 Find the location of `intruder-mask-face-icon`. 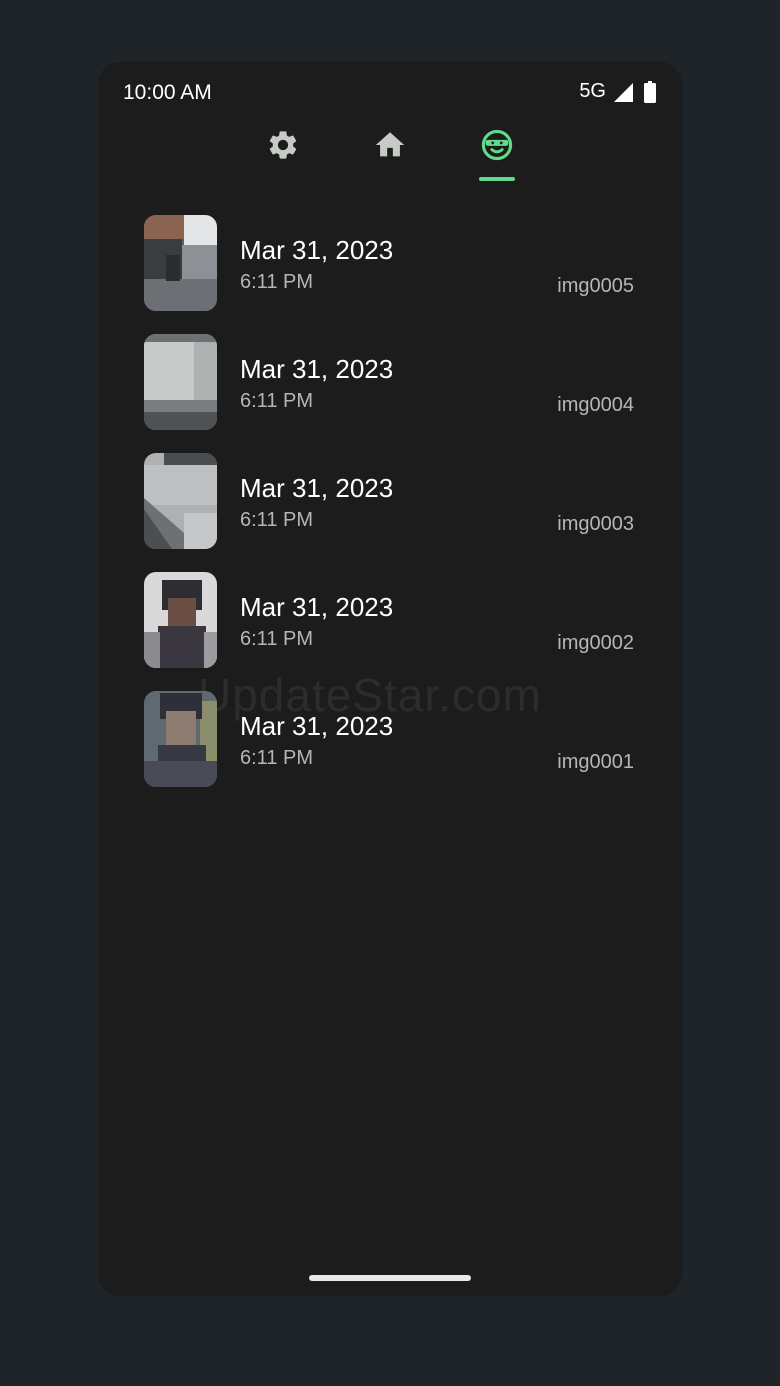

intruder-mask-face-icon is located at coordinates (497, 145).